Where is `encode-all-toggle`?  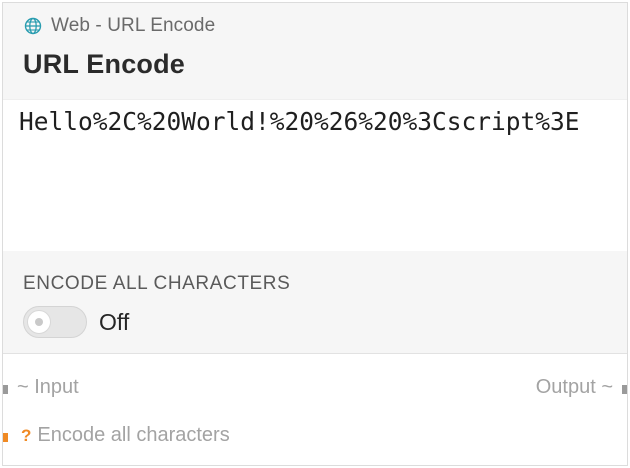 encode-all-toggle is located at coordinates (55, 322).